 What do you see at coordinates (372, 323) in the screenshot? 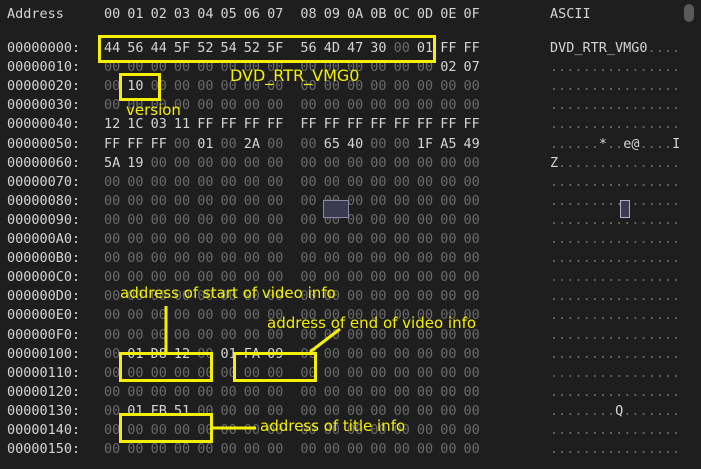
I see `video-end-annotation: address of end of video info` at bounding box center [372, 323].